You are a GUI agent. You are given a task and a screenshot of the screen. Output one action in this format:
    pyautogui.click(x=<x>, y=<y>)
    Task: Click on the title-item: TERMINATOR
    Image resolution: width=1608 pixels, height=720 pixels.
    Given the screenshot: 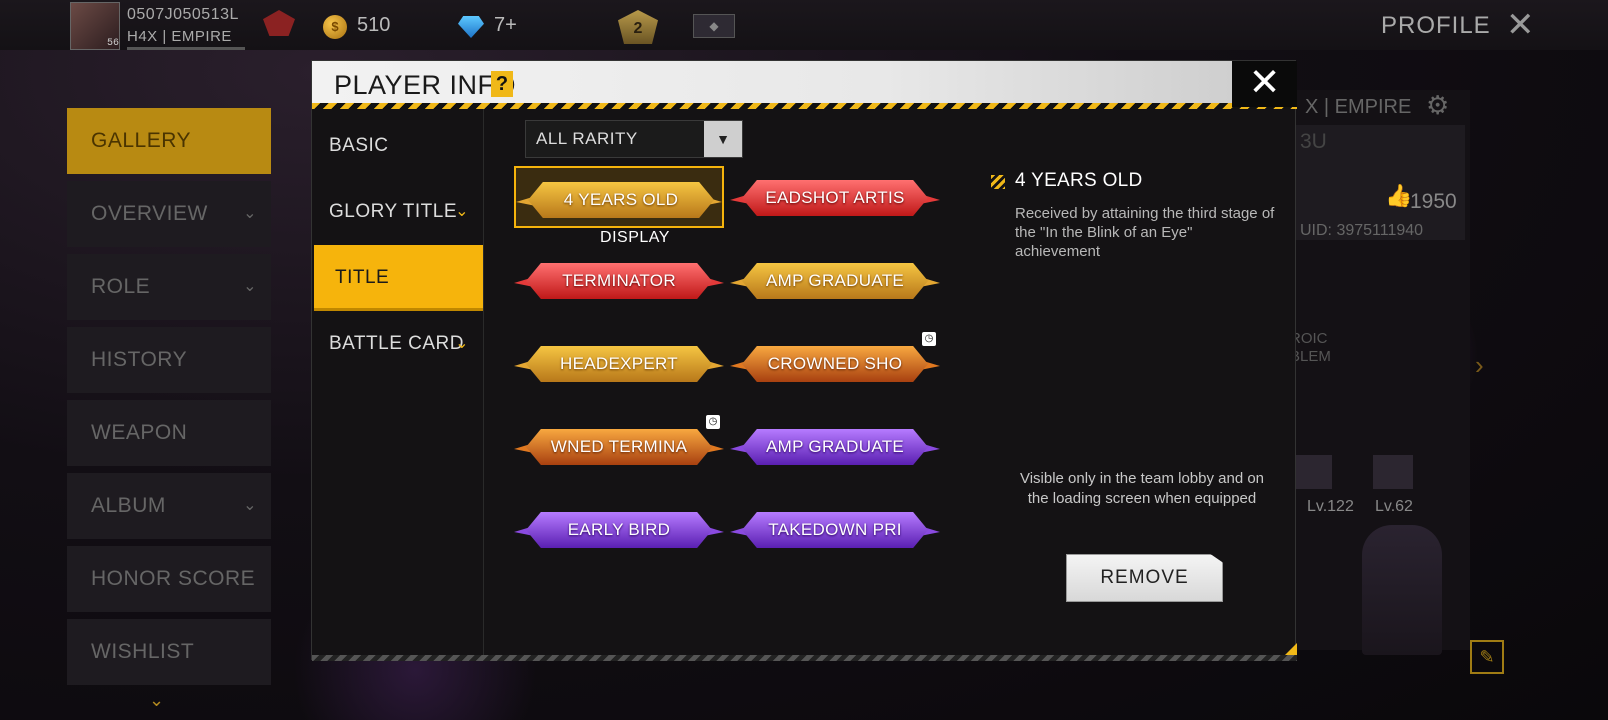 What is the action you would take?
    pyautogui.click(x=619, y=280)
    